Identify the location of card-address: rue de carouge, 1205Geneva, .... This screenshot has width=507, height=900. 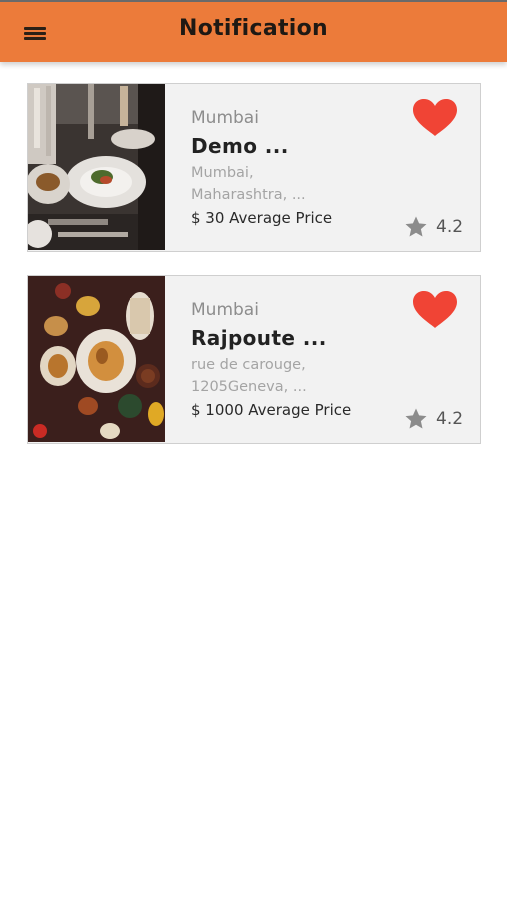
(249, 376).